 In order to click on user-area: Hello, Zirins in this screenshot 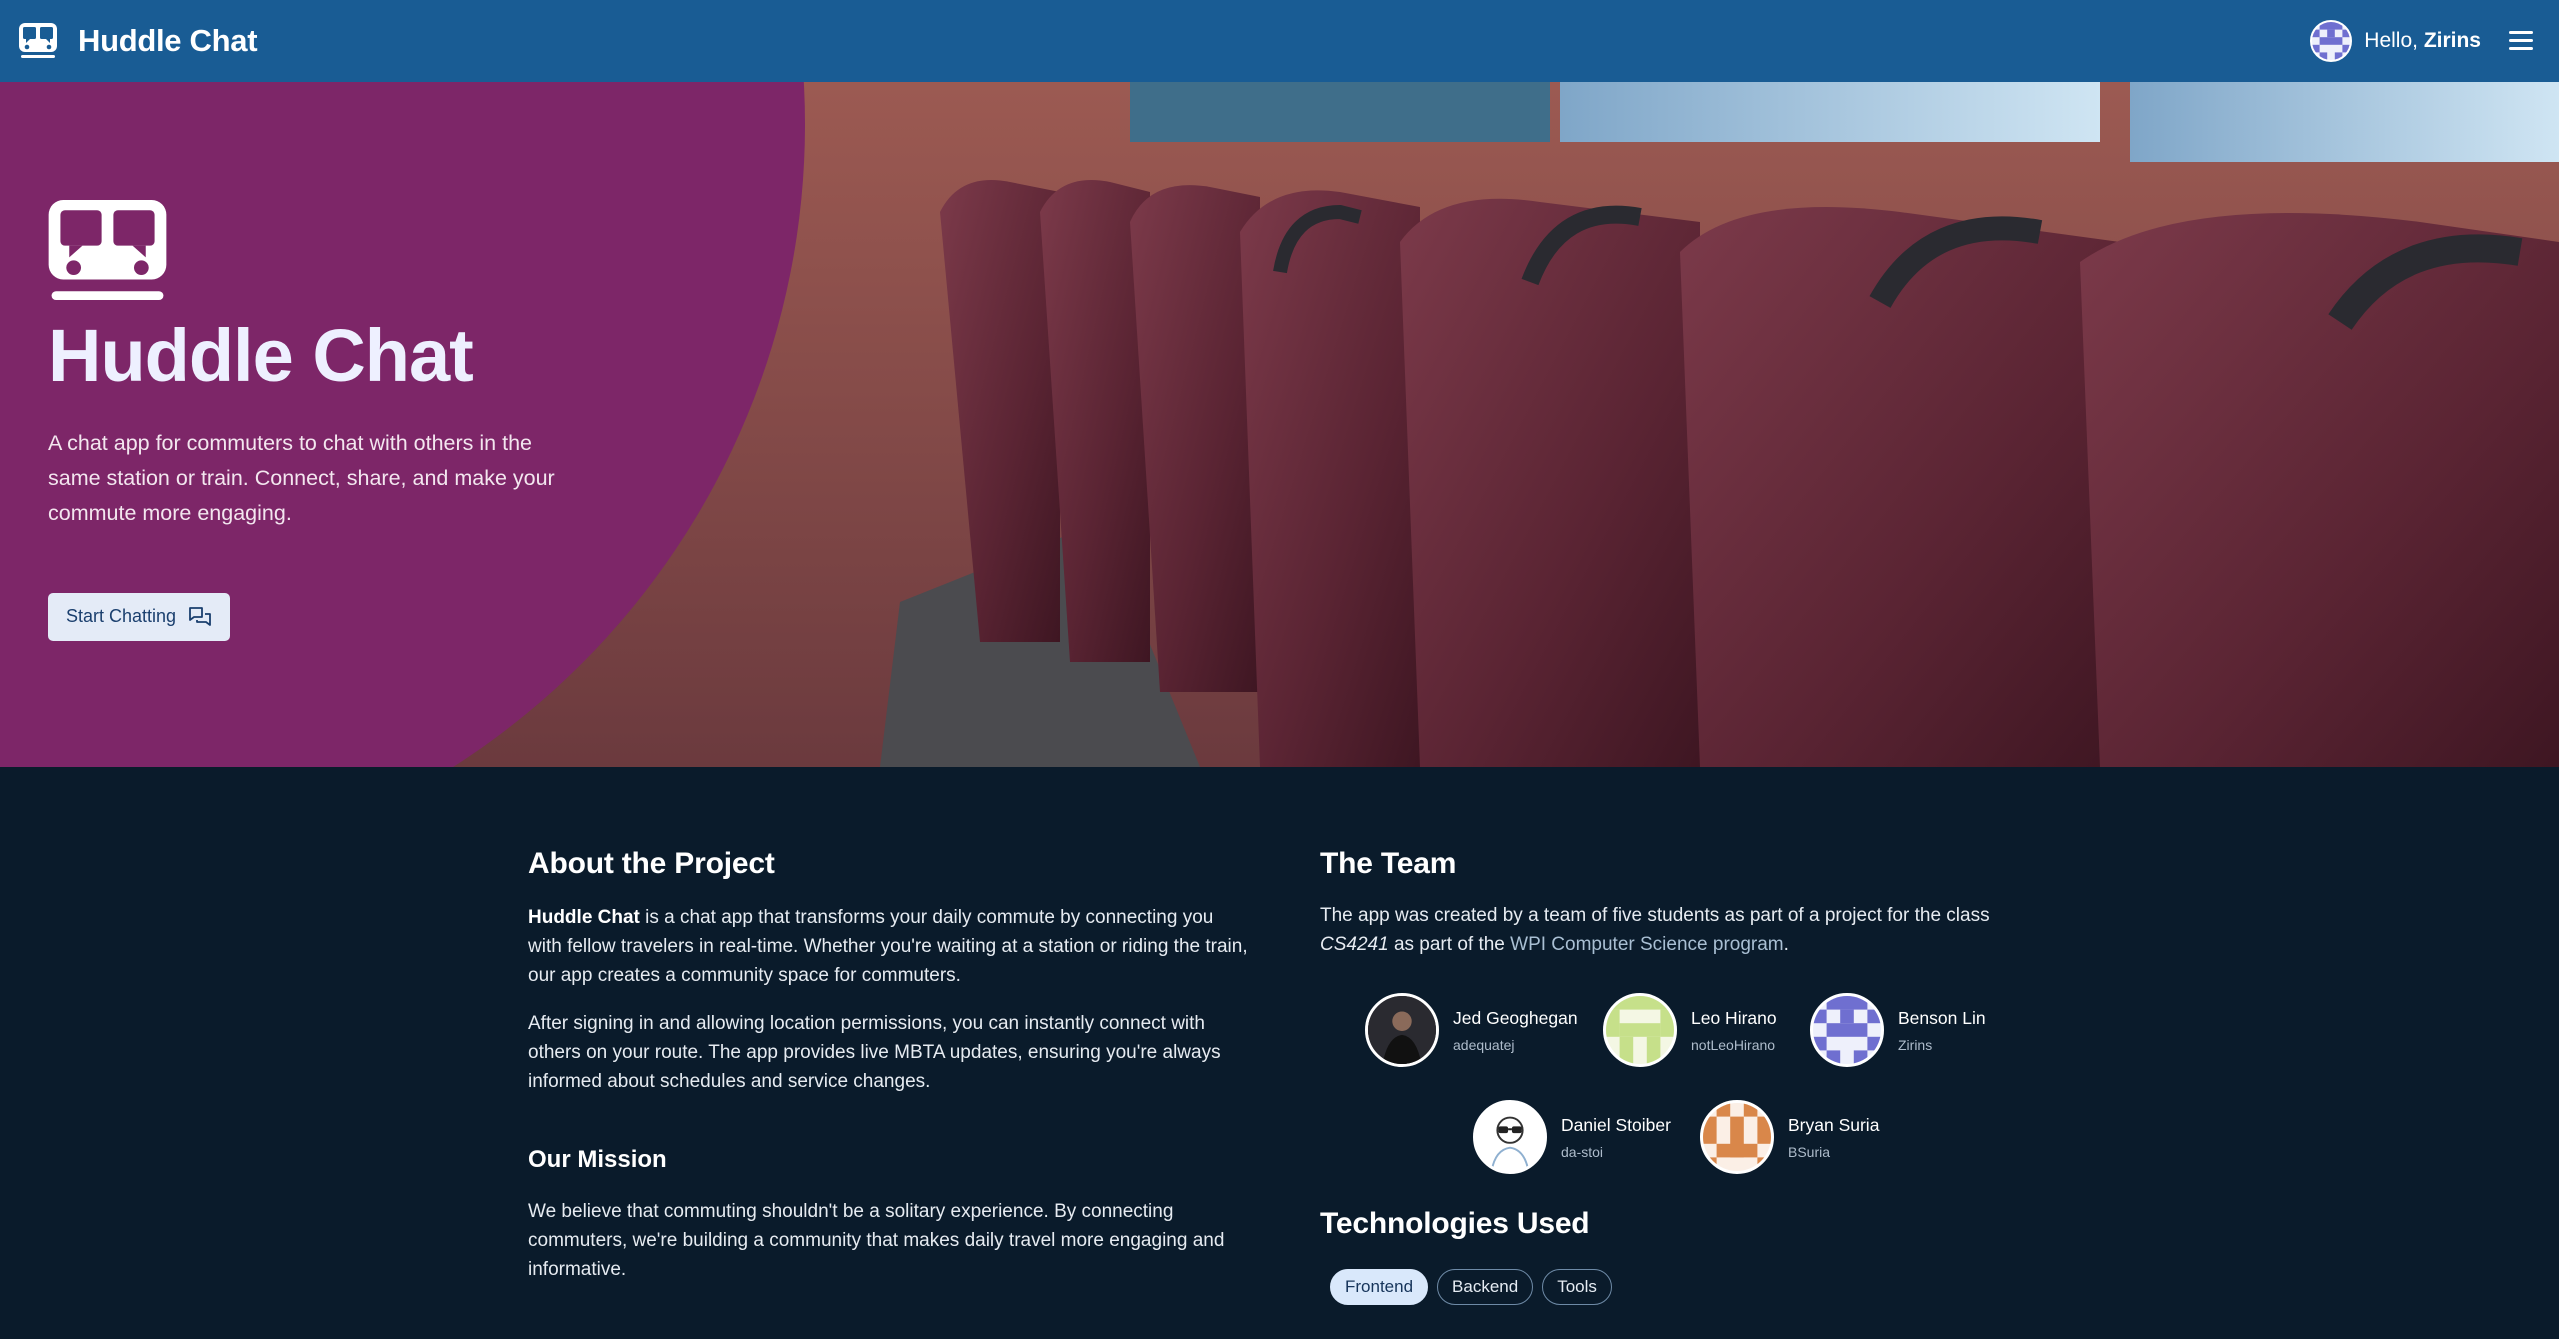, I will do `click(2421, 41)`.